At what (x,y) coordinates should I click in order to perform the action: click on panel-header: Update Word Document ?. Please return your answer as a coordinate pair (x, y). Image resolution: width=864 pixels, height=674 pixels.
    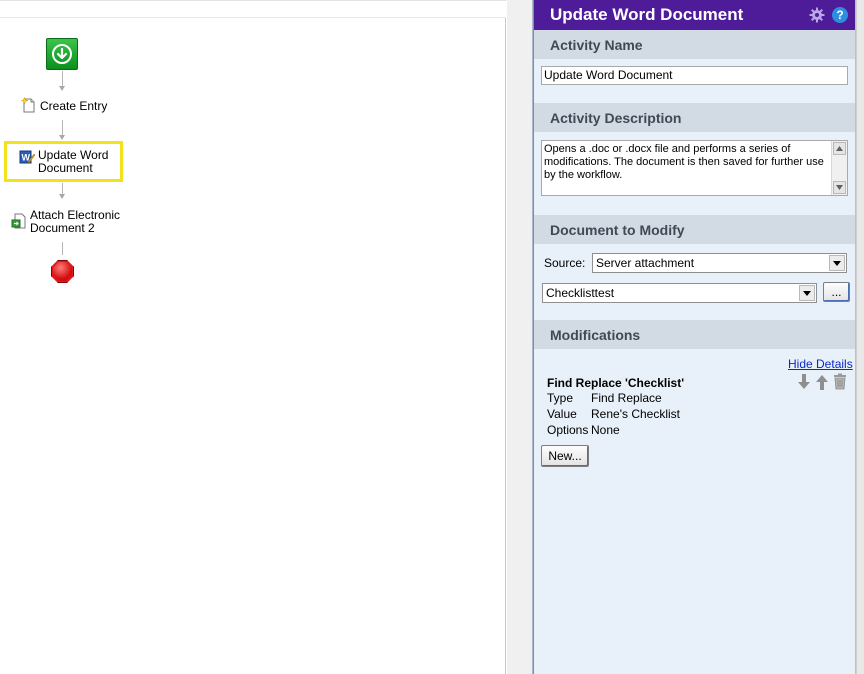
    Looking at the image, I should click on (694, 15).